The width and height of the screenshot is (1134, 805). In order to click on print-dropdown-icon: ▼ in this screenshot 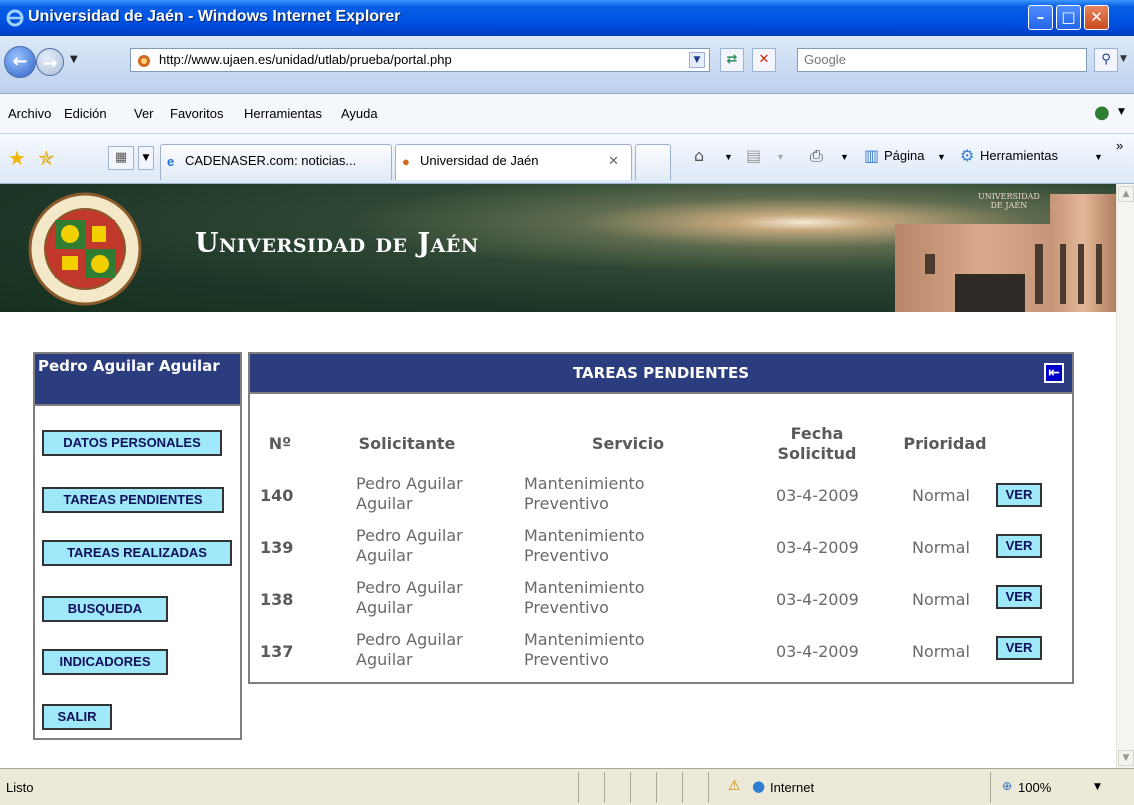, I will do `click(844, 157)`.